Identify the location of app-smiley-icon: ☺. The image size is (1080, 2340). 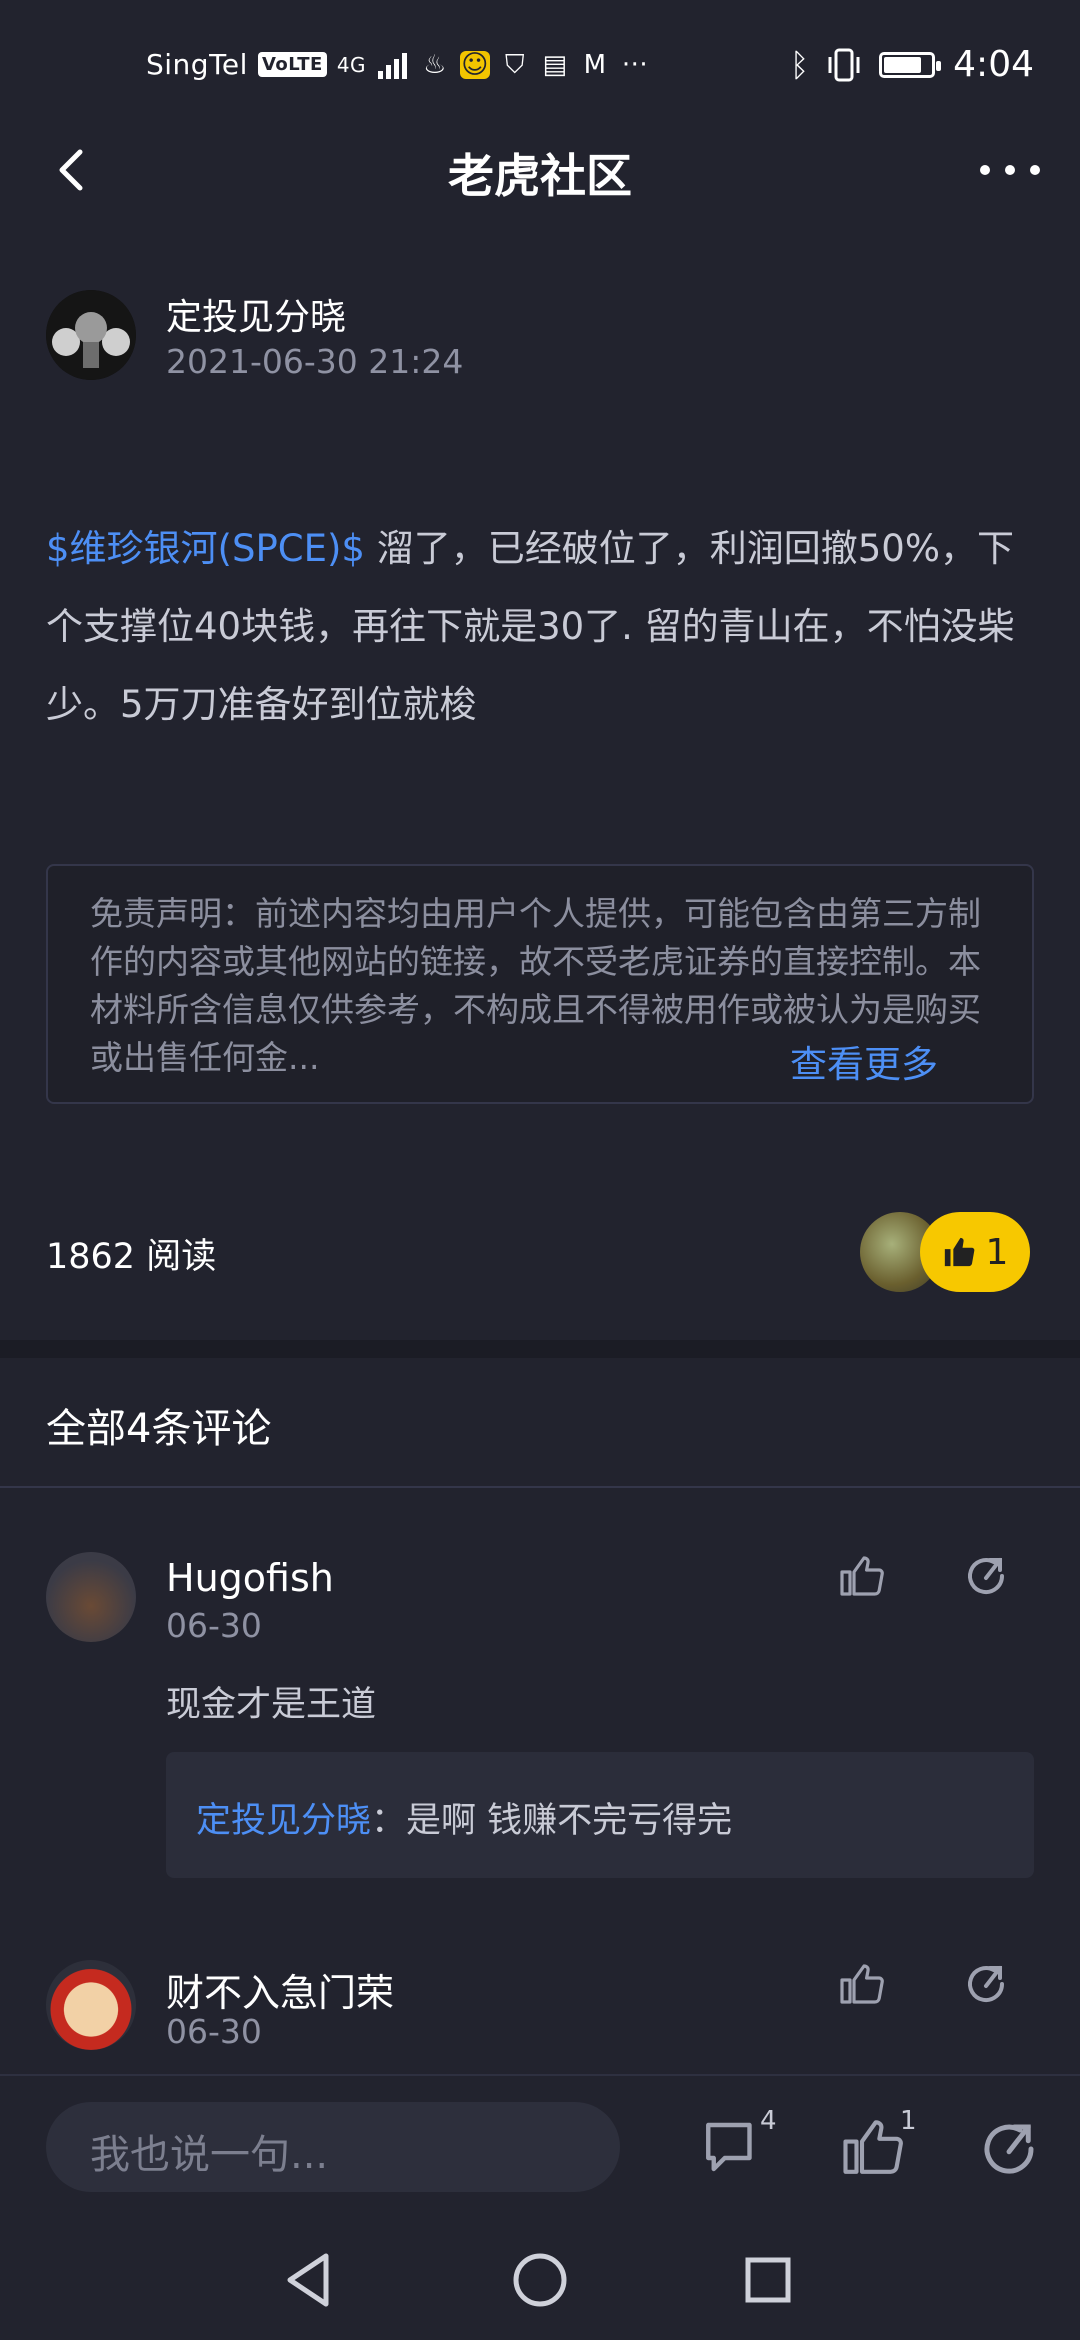
(475, 64).